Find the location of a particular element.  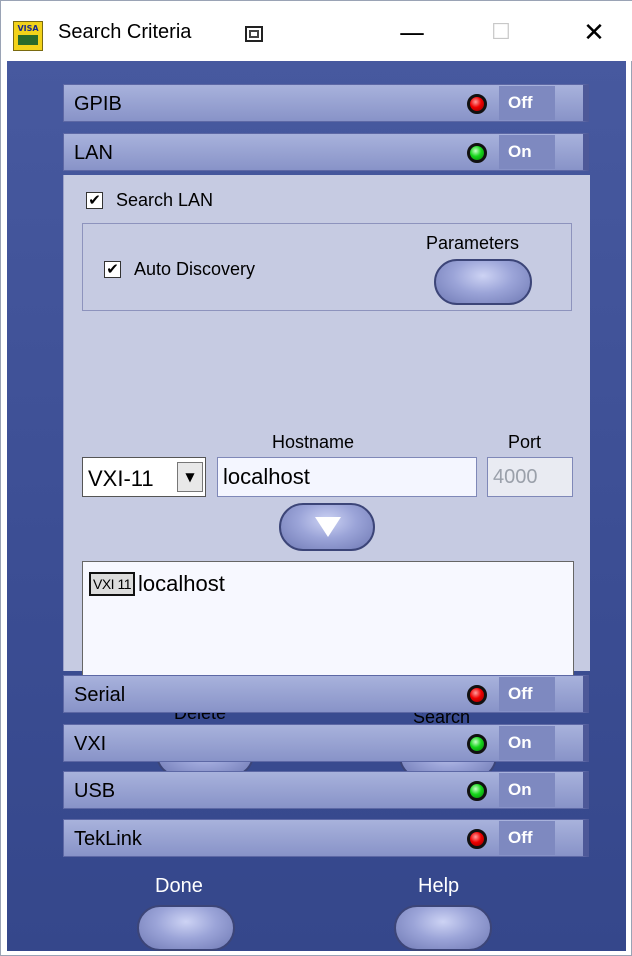

list-item-host: localhost is located at coordinates (181, 583).